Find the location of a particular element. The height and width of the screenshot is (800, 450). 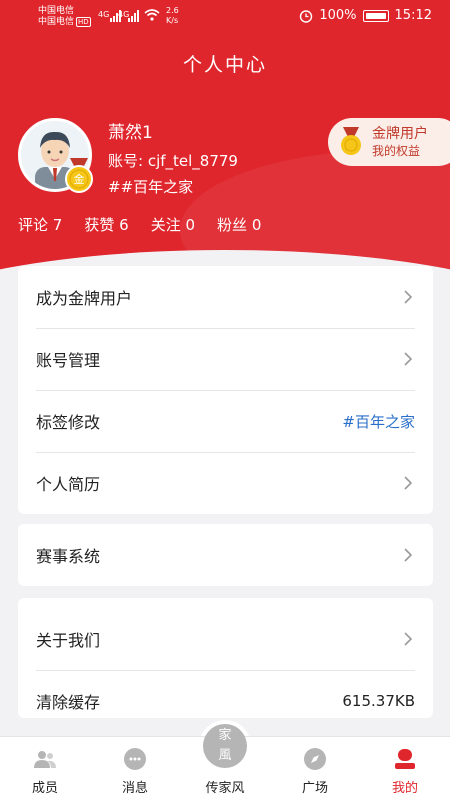

members-icon is located at coordinates (45, 759).